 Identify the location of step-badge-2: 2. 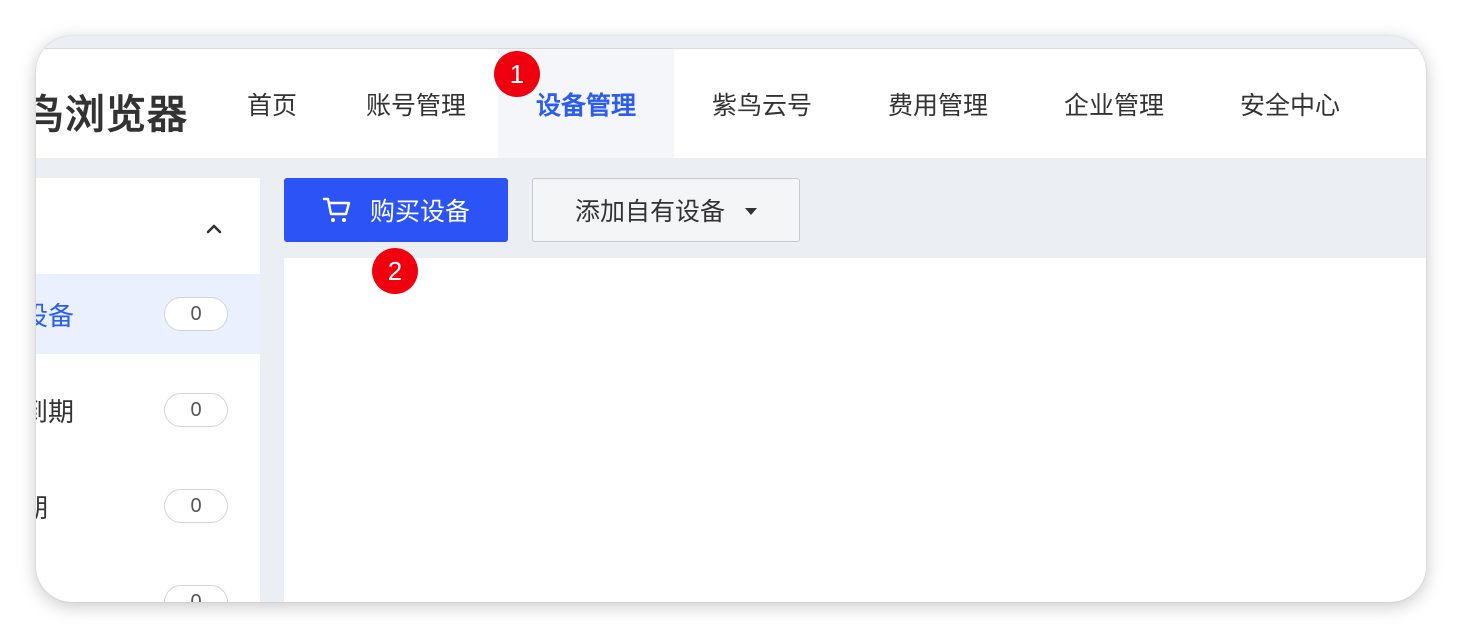
(395, 271).